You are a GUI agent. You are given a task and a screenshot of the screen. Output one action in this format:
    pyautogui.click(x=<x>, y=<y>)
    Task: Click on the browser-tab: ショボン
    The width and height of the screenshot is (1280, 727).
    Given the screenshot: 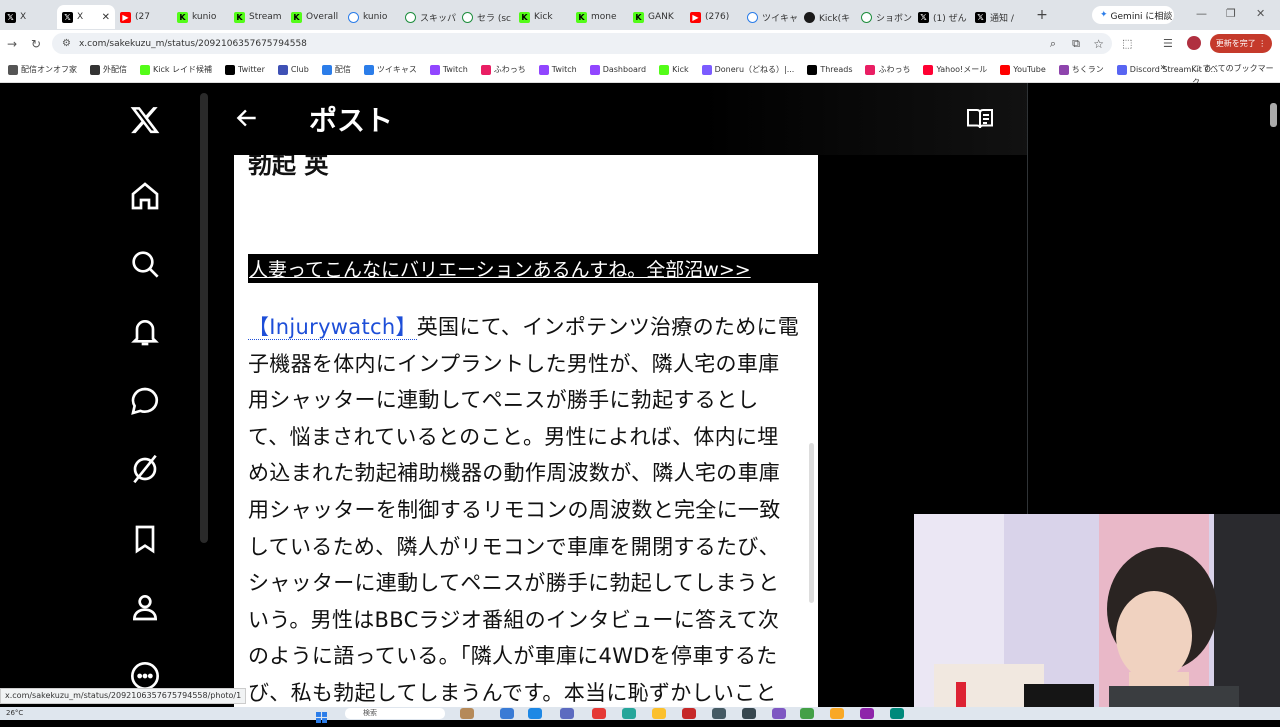 What is the action you would take?
    pyautogui.click(x=884, y=17)
    